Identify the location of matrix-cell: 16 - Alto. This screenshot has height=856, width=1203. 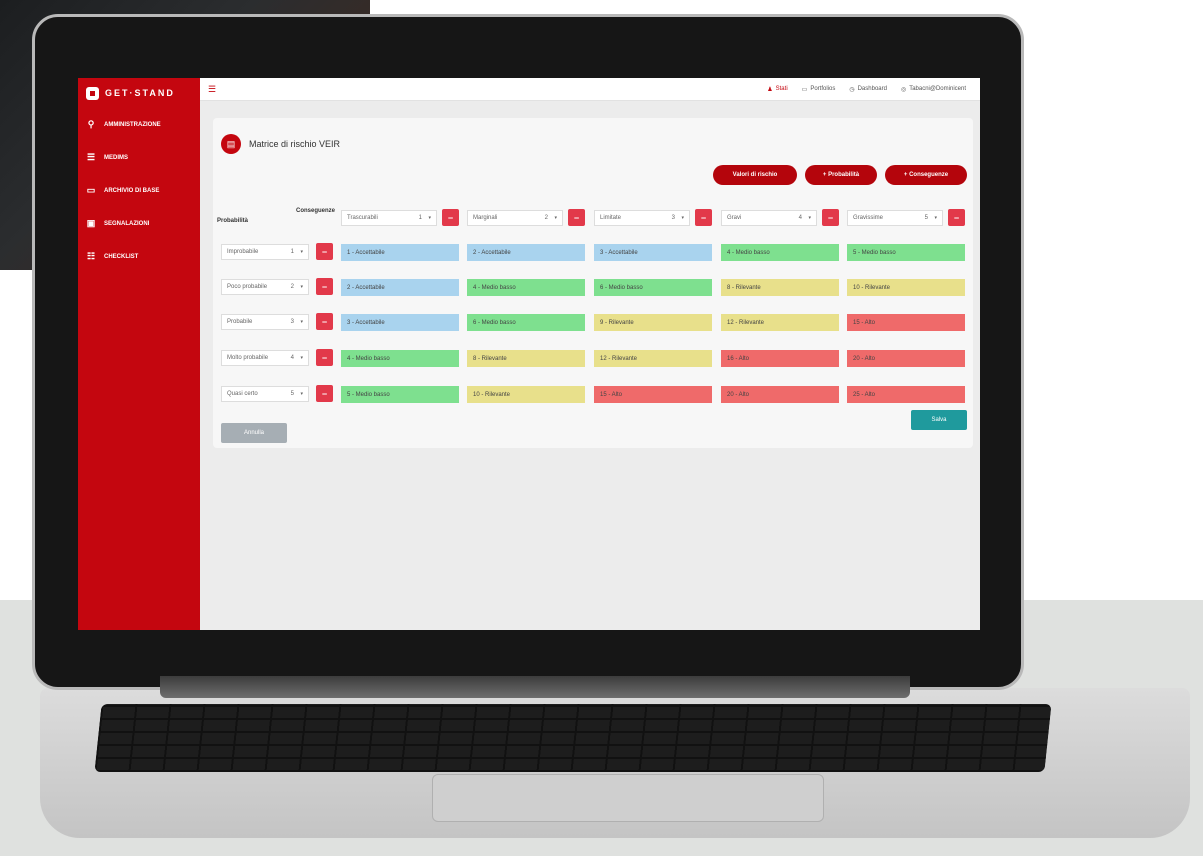
(780, 358).